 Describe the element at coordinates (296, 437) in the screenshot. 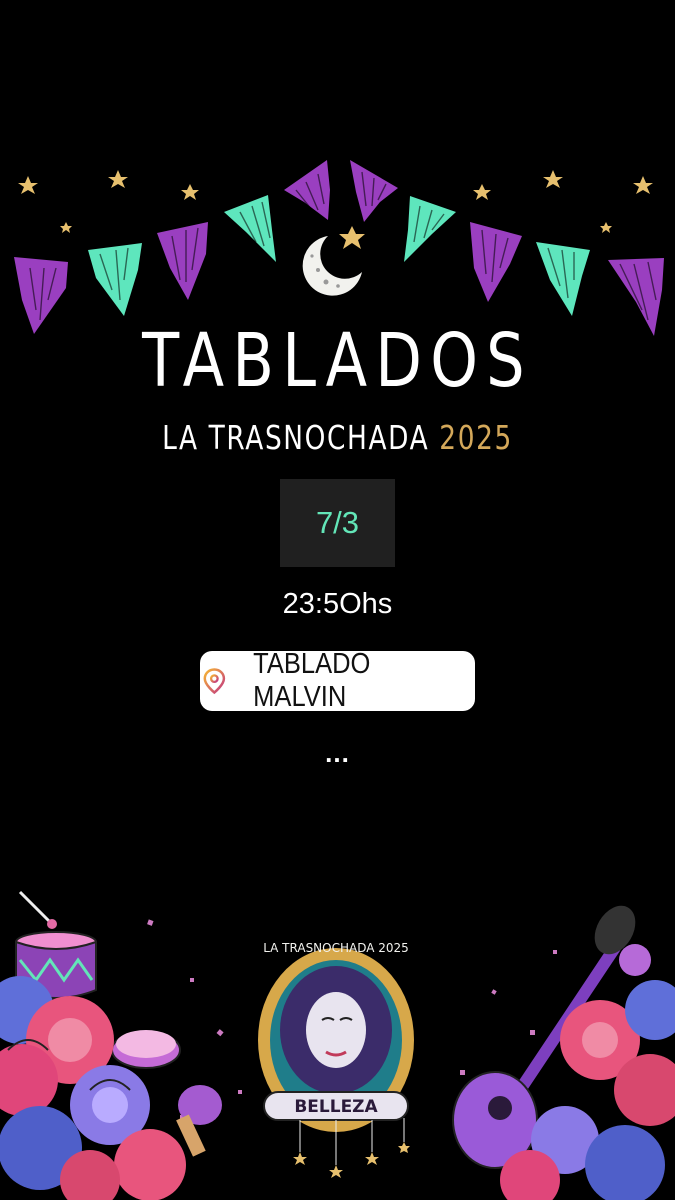

I see `subtitle-text: LA TRASNOCHADA` at that location.